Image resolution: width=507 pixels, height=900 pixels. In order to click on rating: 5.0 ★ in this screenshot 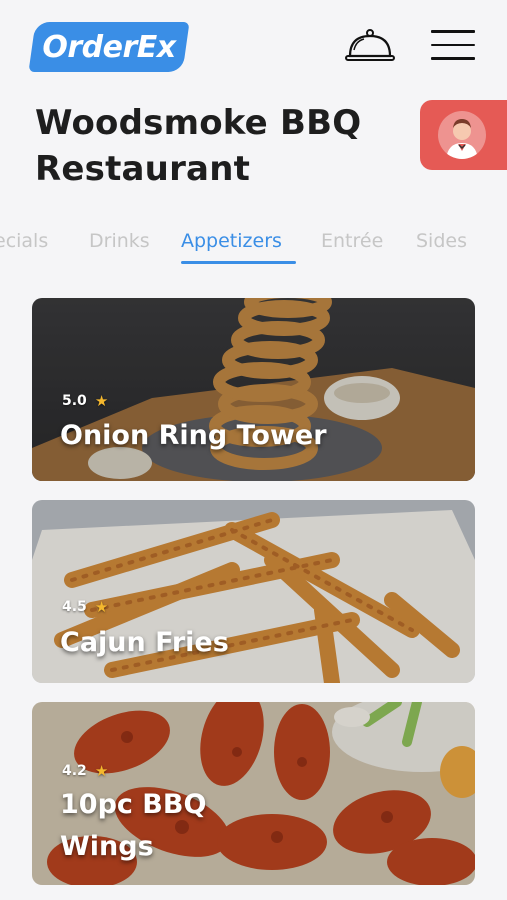, I will do `click(85, 401)`.